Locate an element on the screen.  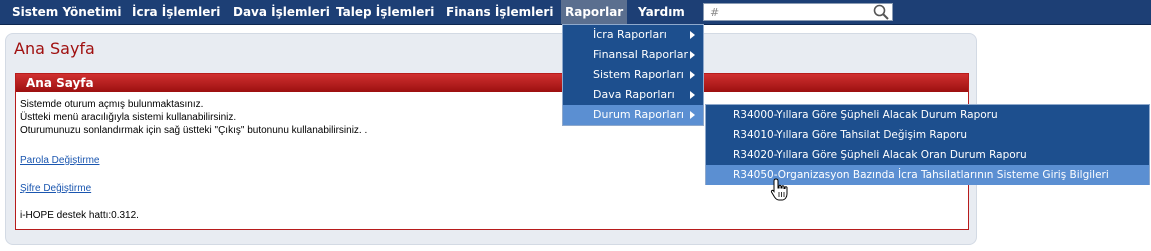
nav-item-reports: Raporlar is located at coordinates (594, 12).